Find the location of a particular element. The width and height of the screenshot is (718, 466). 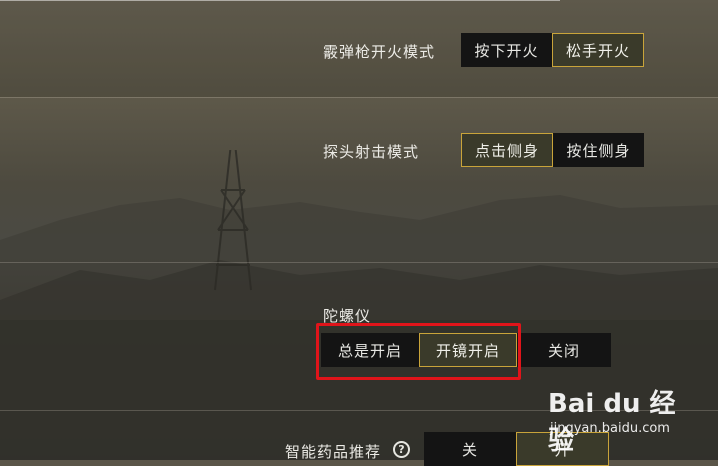

option-press-fire: 按下开火 is located at coordinates (506, 50).